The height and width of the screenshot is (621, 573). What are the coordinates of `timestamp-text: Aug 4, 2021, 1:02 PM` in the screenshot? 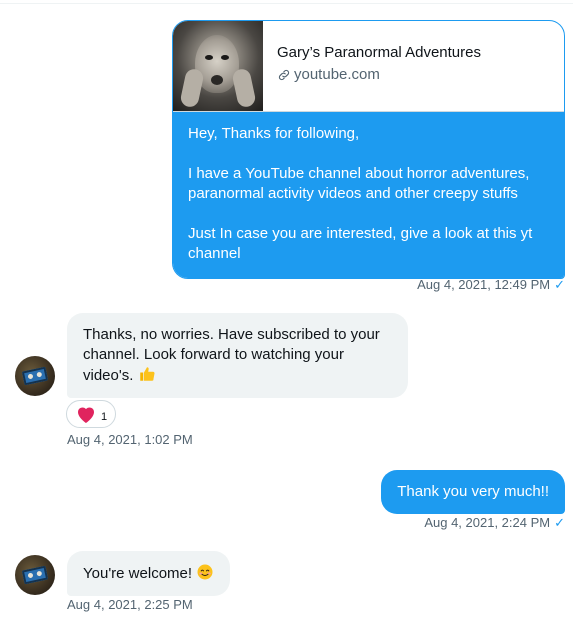 It's located at (130, 439).